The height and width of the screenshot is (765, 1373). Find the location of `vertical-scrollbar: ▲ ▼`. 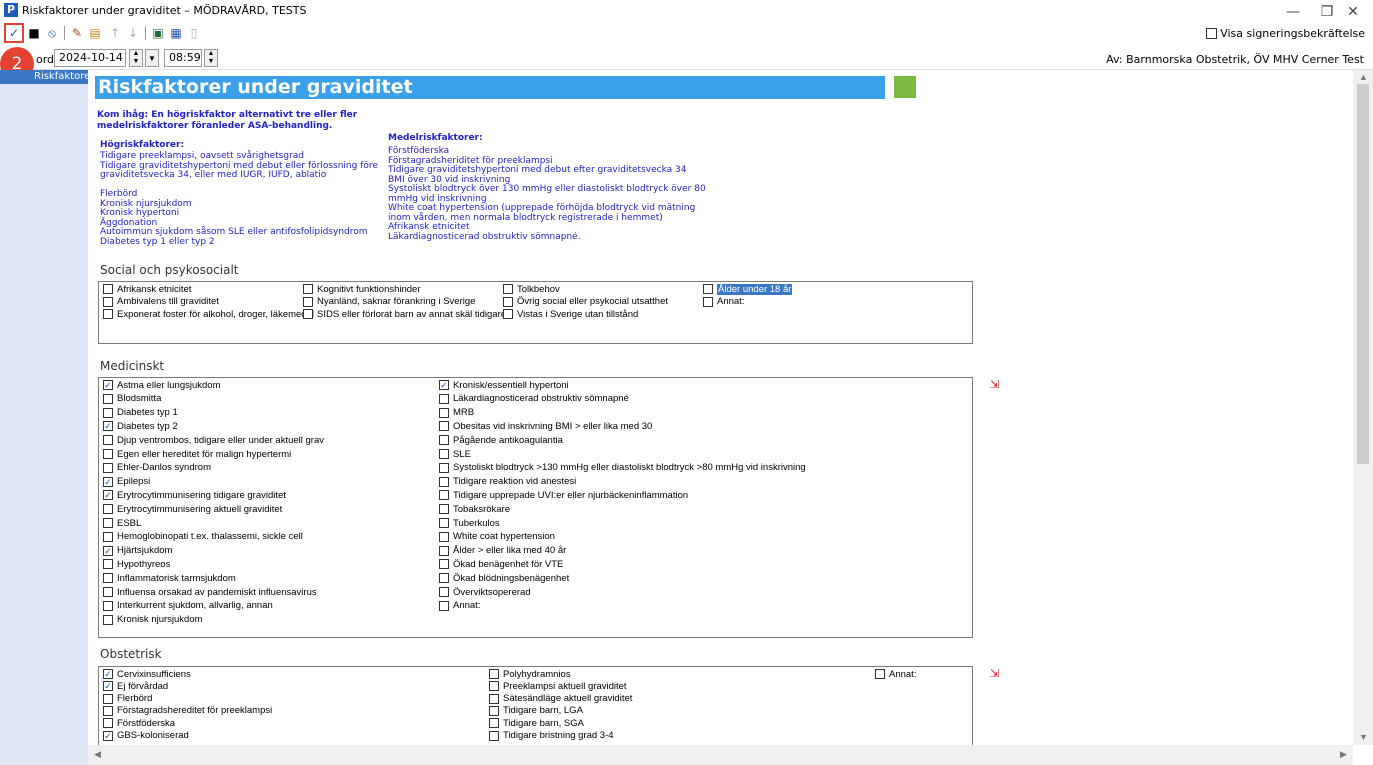

vertical-scrollbar: ▲ ▼ is located at coordinates (1363, 407).